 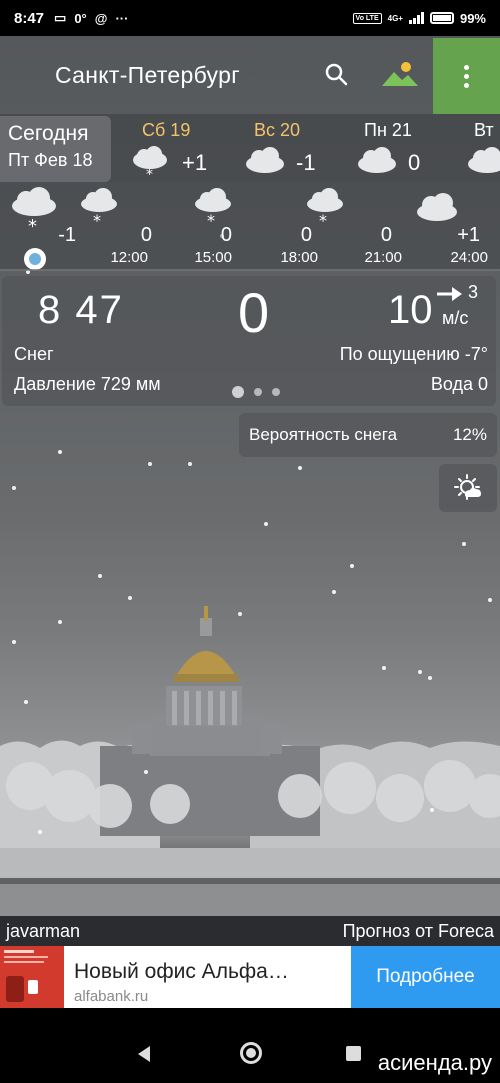 What do you see at coordinates (122, 18) in the screenshot?
I see `more-icon: ···` at bounding box center [122, 18].